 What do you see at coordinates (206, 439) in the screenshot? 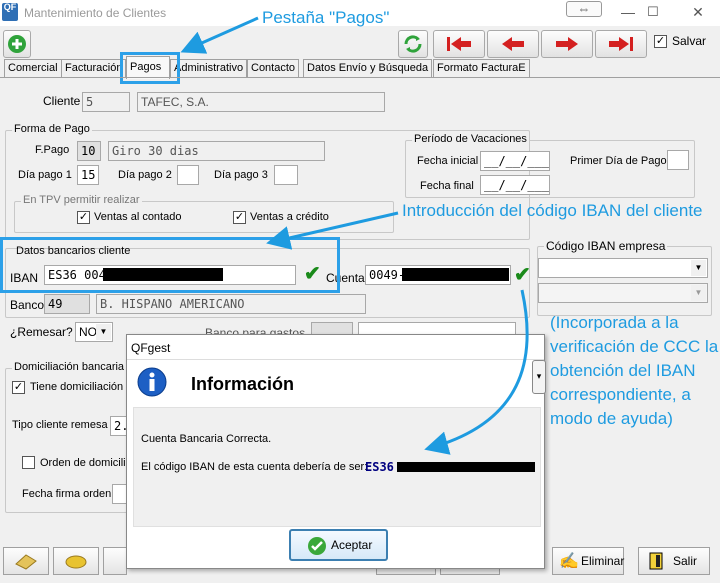
I see `dialog-message-1: Cuenta Bancaria Correcta.` at bounding box center [206, 439].